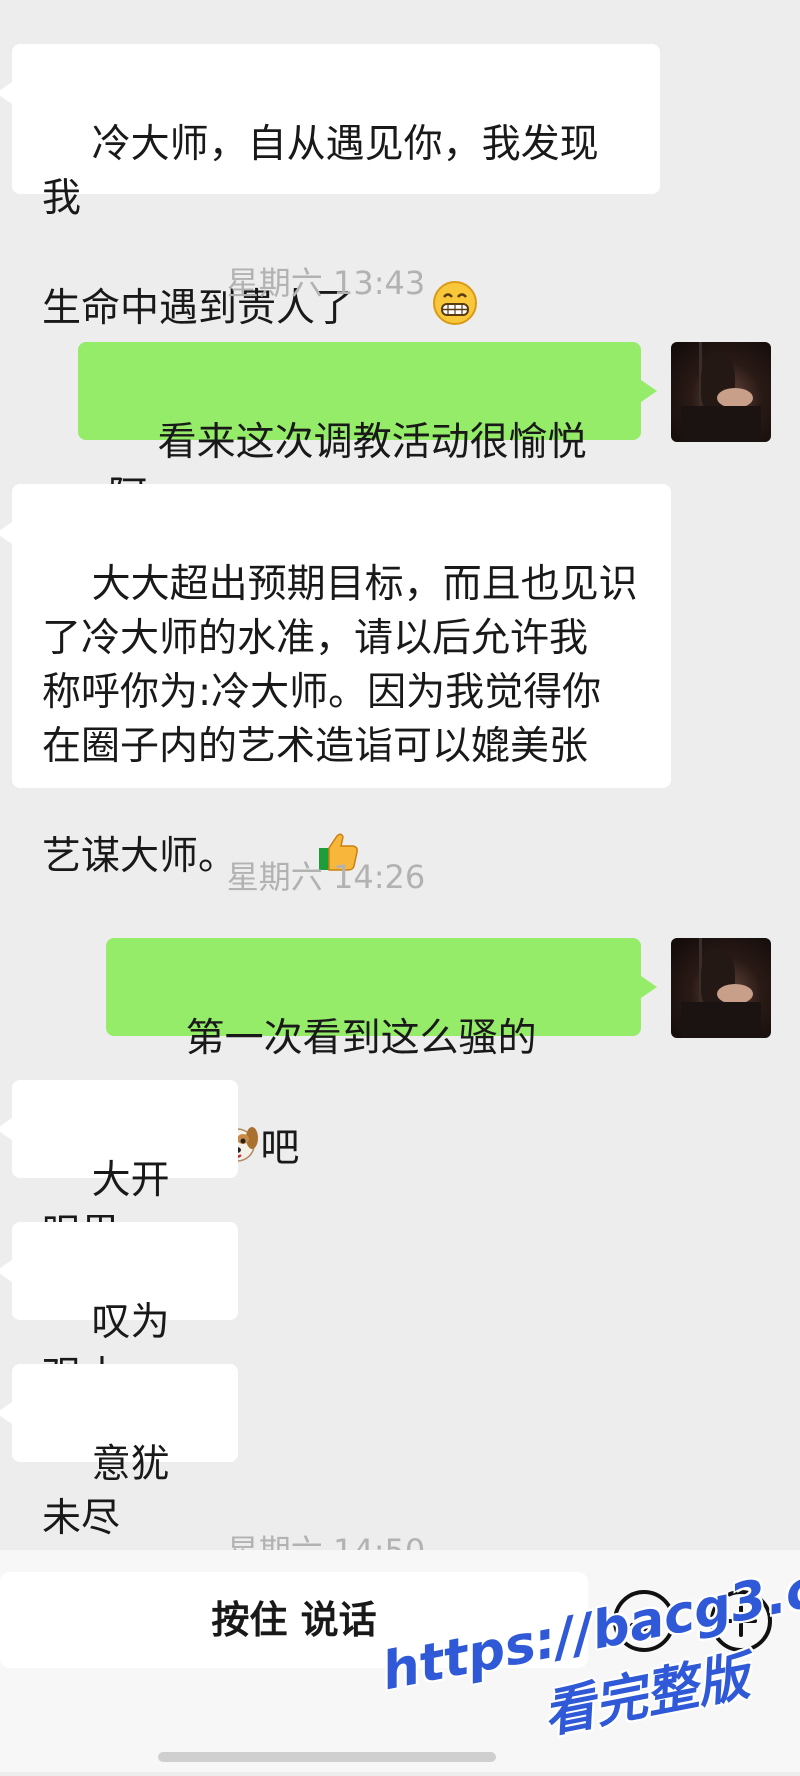  I want to click on message-text: 第一次看到这么骚的, so click(361, 1038).